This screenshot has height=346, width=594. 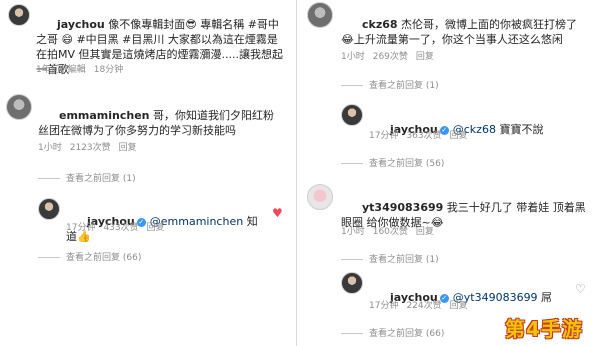 I want to click on view-replies-button: 查看之前回复 (56), so click(x=392, y=162).